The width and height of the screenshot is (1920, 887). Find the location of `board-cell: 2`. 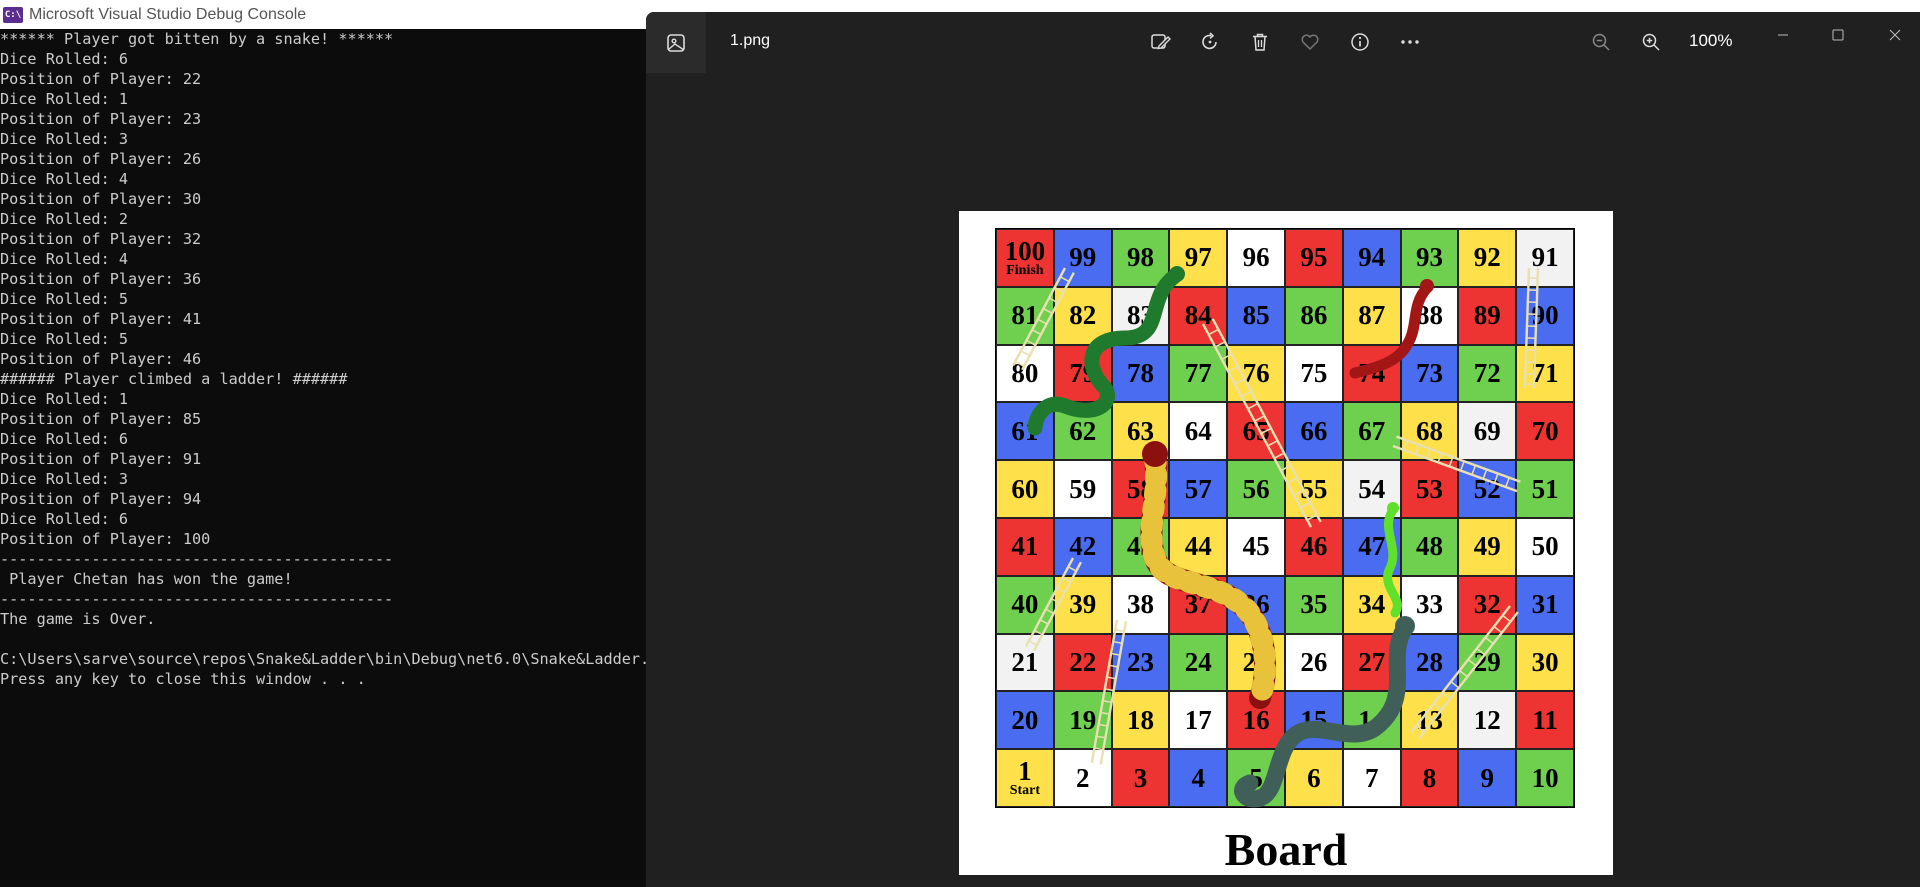

board-cell: 2 is located at coordinates (1082, 778).